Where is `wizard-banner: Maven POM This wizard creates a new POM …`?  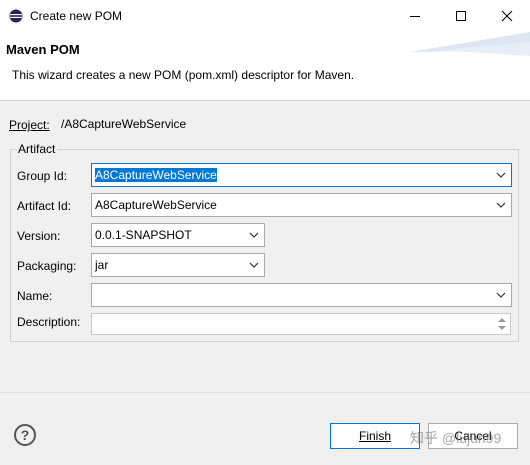
wizard-banner: Maven POM This wizard creates a new POM … is located at coordinates (265, 66).